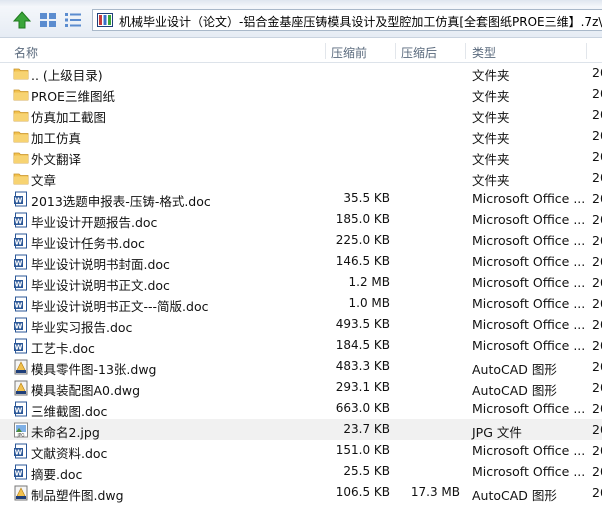  What do you see at coordinates (301, 408) in the screenshot?
I see `file-row: W 三维截图.doc 663.0 KB Microsoft Office ... 20` at bounding box center [301, 408].